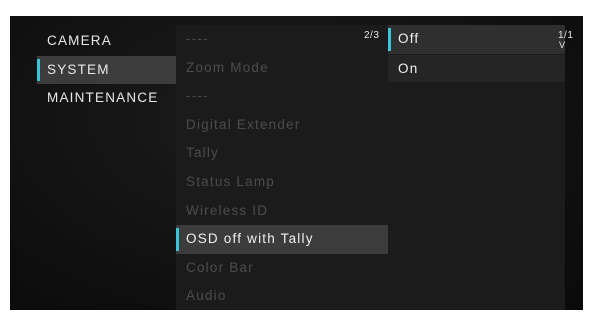 Image resolution: width=593 pixels, height=318 pixels. I want to click on option-label: Off, so click(409, 38).